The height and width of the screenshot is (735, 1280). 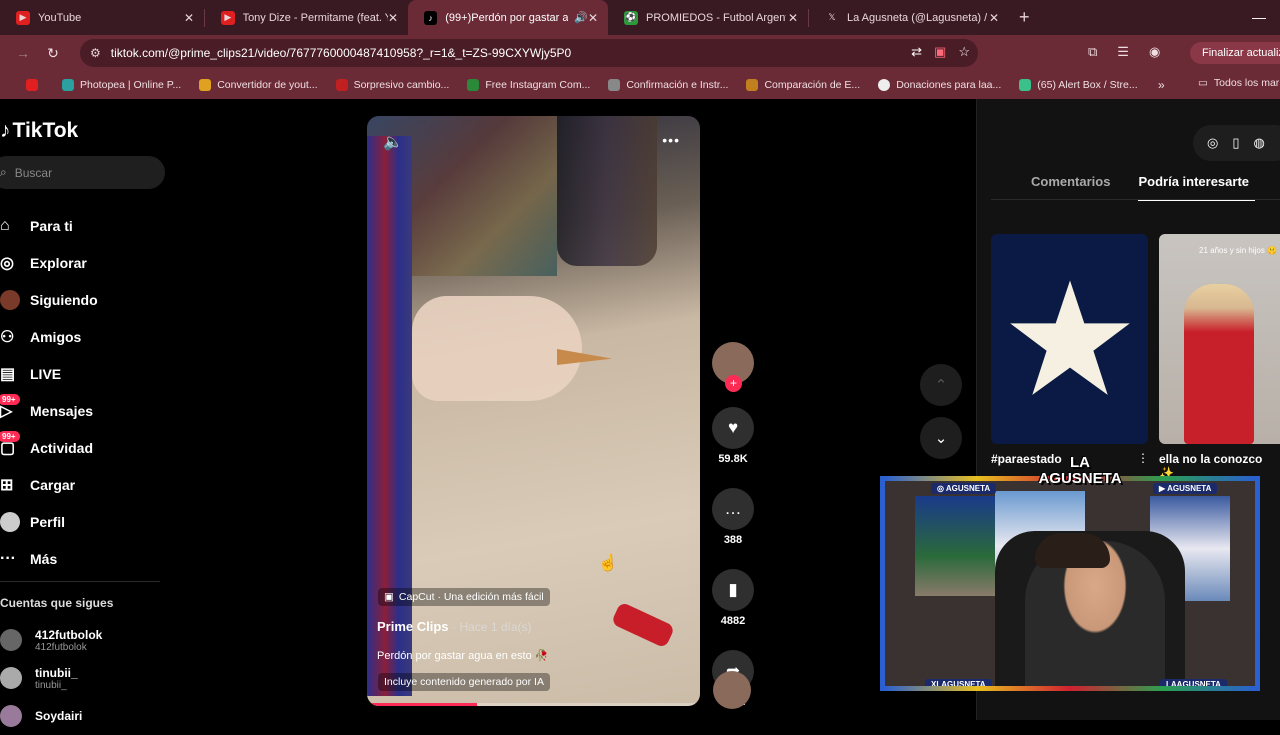 I want to click on site-info-icon: ⚙, so click(x=95, y=53).